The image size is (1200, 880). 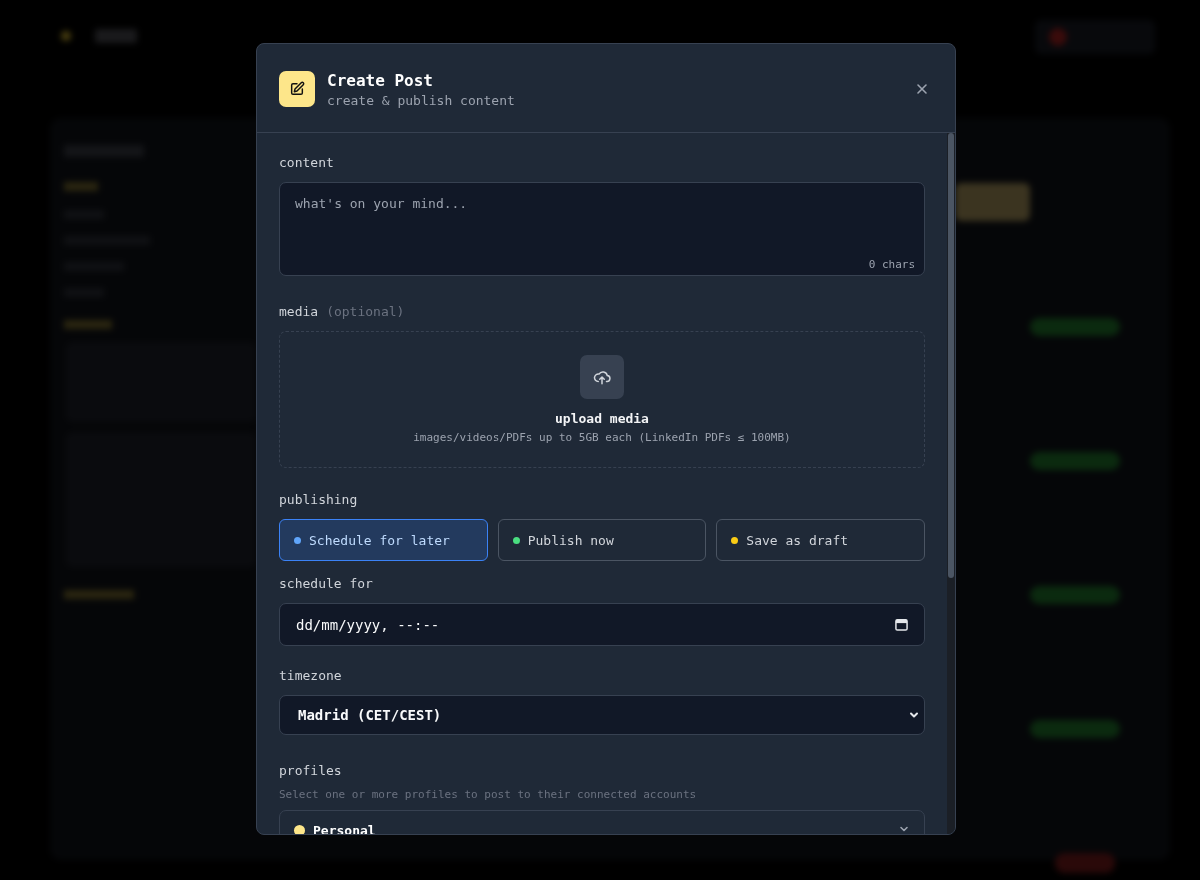 I want to click on field-label: content, so click(x=306, y=162).